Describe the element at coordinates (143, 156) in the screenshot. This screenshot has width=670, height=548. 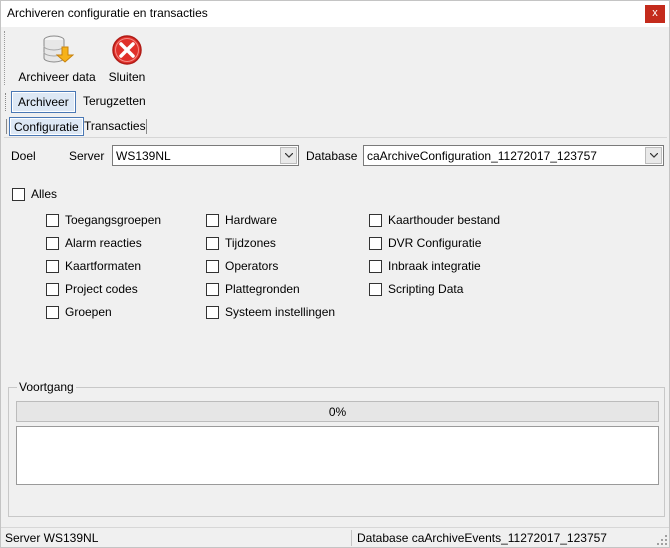
I see `server-select-value: WS139NL` at that location.